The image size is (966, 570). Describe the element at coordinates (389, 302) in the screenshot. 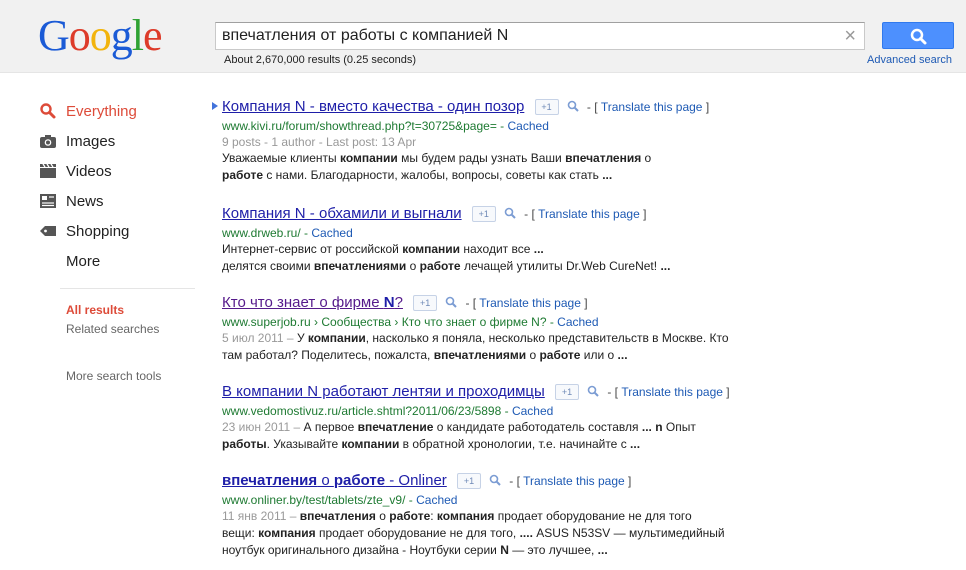

I see `title-segment: N` at that location.